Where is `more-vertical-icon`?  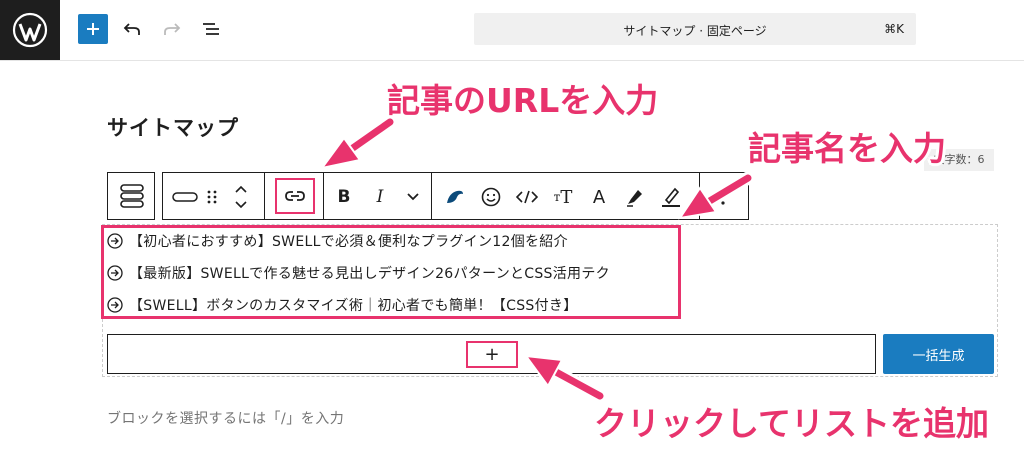 more-vertical-icon is located at coordinates (723, 197).